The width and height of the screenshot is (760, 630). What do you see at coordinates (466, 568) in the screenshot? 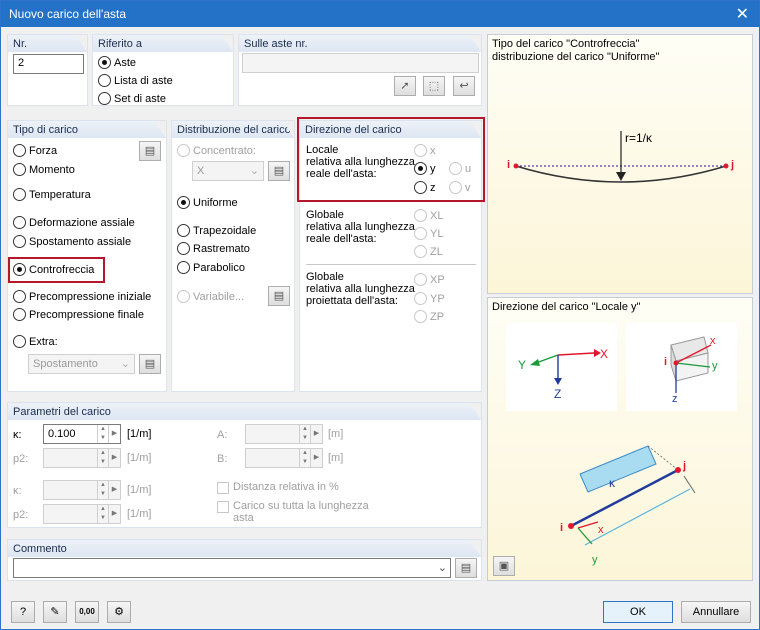
I see `commento-library-button: ▤` at bounding box center [466, 568].